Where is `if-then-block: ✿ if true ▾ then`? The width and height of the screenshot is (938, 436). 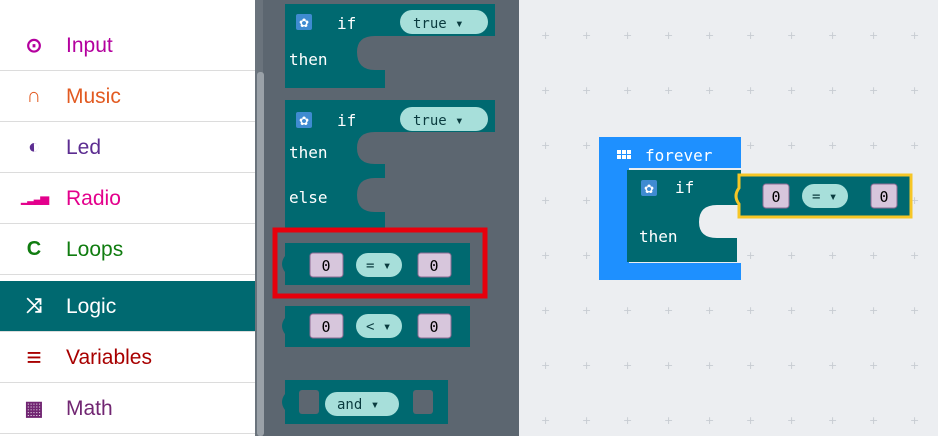
if-then-block: ✿ if true ▾ then is located at coordinates (390, 46).